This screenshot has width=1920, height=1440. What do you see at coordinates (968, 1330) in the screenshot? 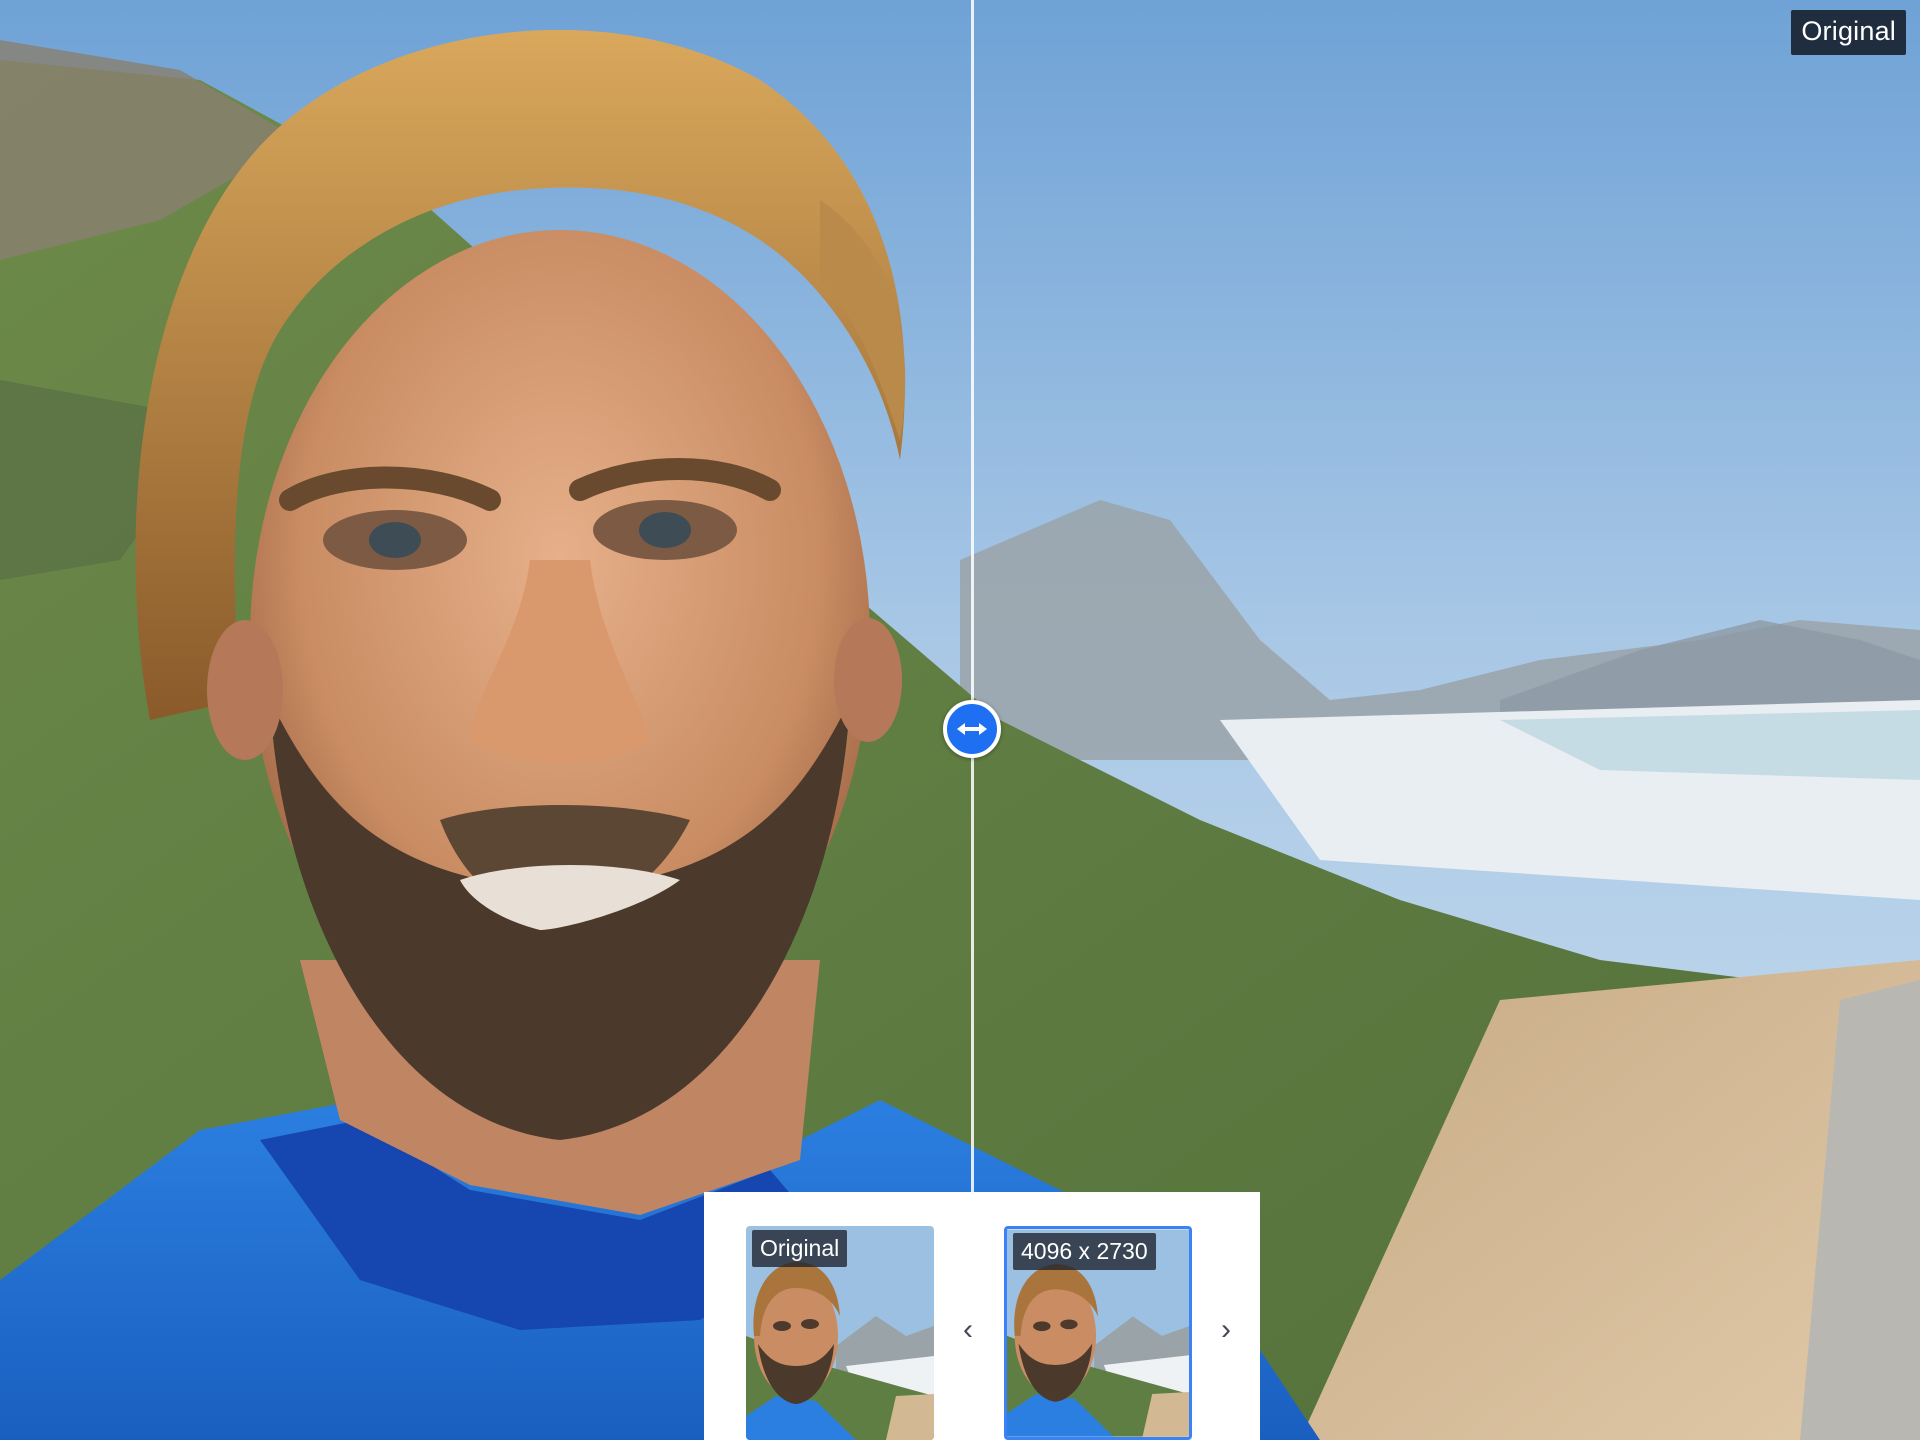
I see `chevron-left-icon: ‹` at bounding box center [968, 1330].